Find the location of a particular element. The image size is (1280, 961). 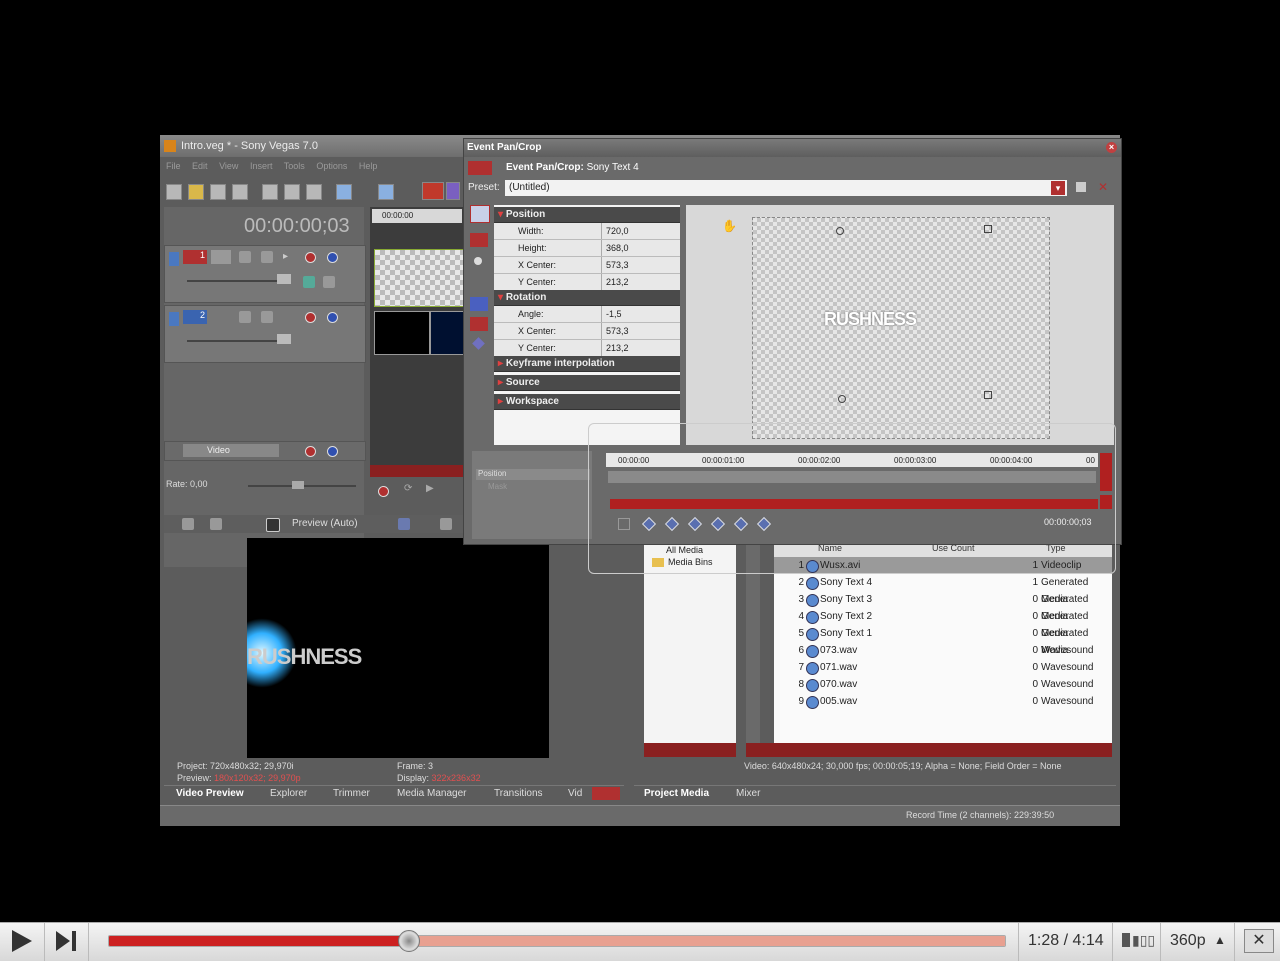

track-header-1: 1 ▸ is located at coordinates (265, 274).